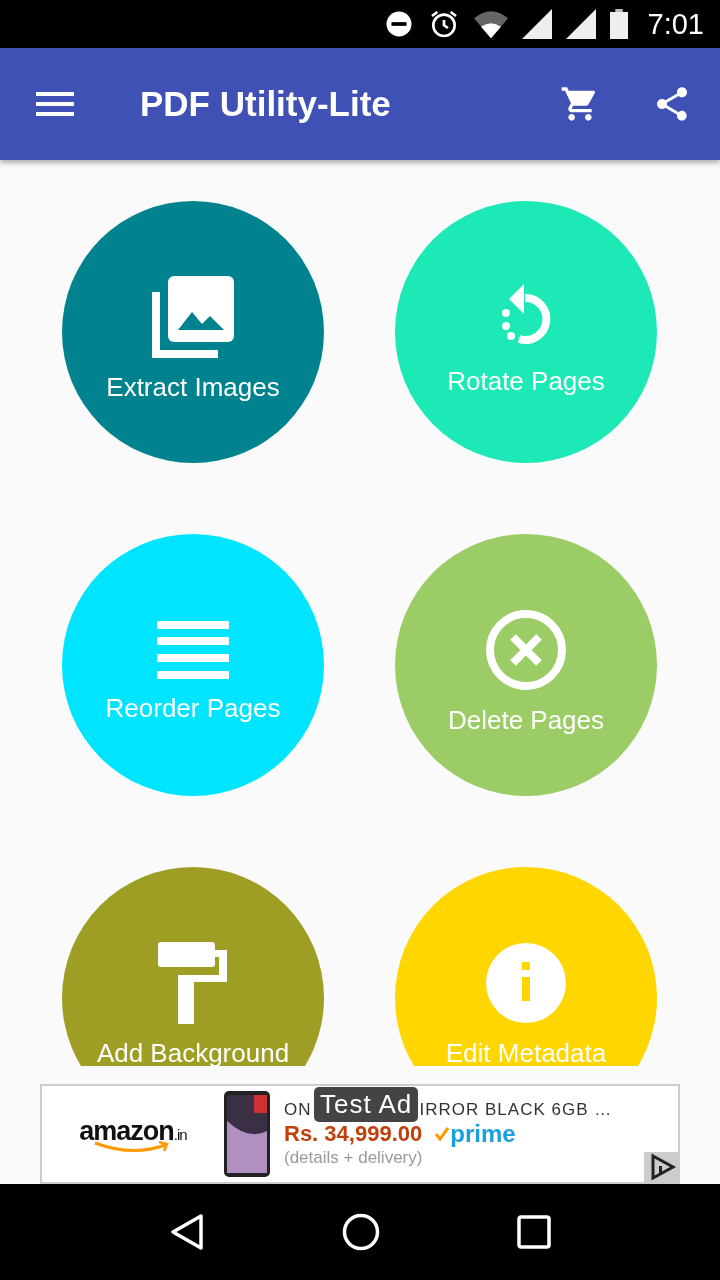 The width and height of the screenshot is (720, 1280). I want to click on wifi-icon, so click(490, 24).